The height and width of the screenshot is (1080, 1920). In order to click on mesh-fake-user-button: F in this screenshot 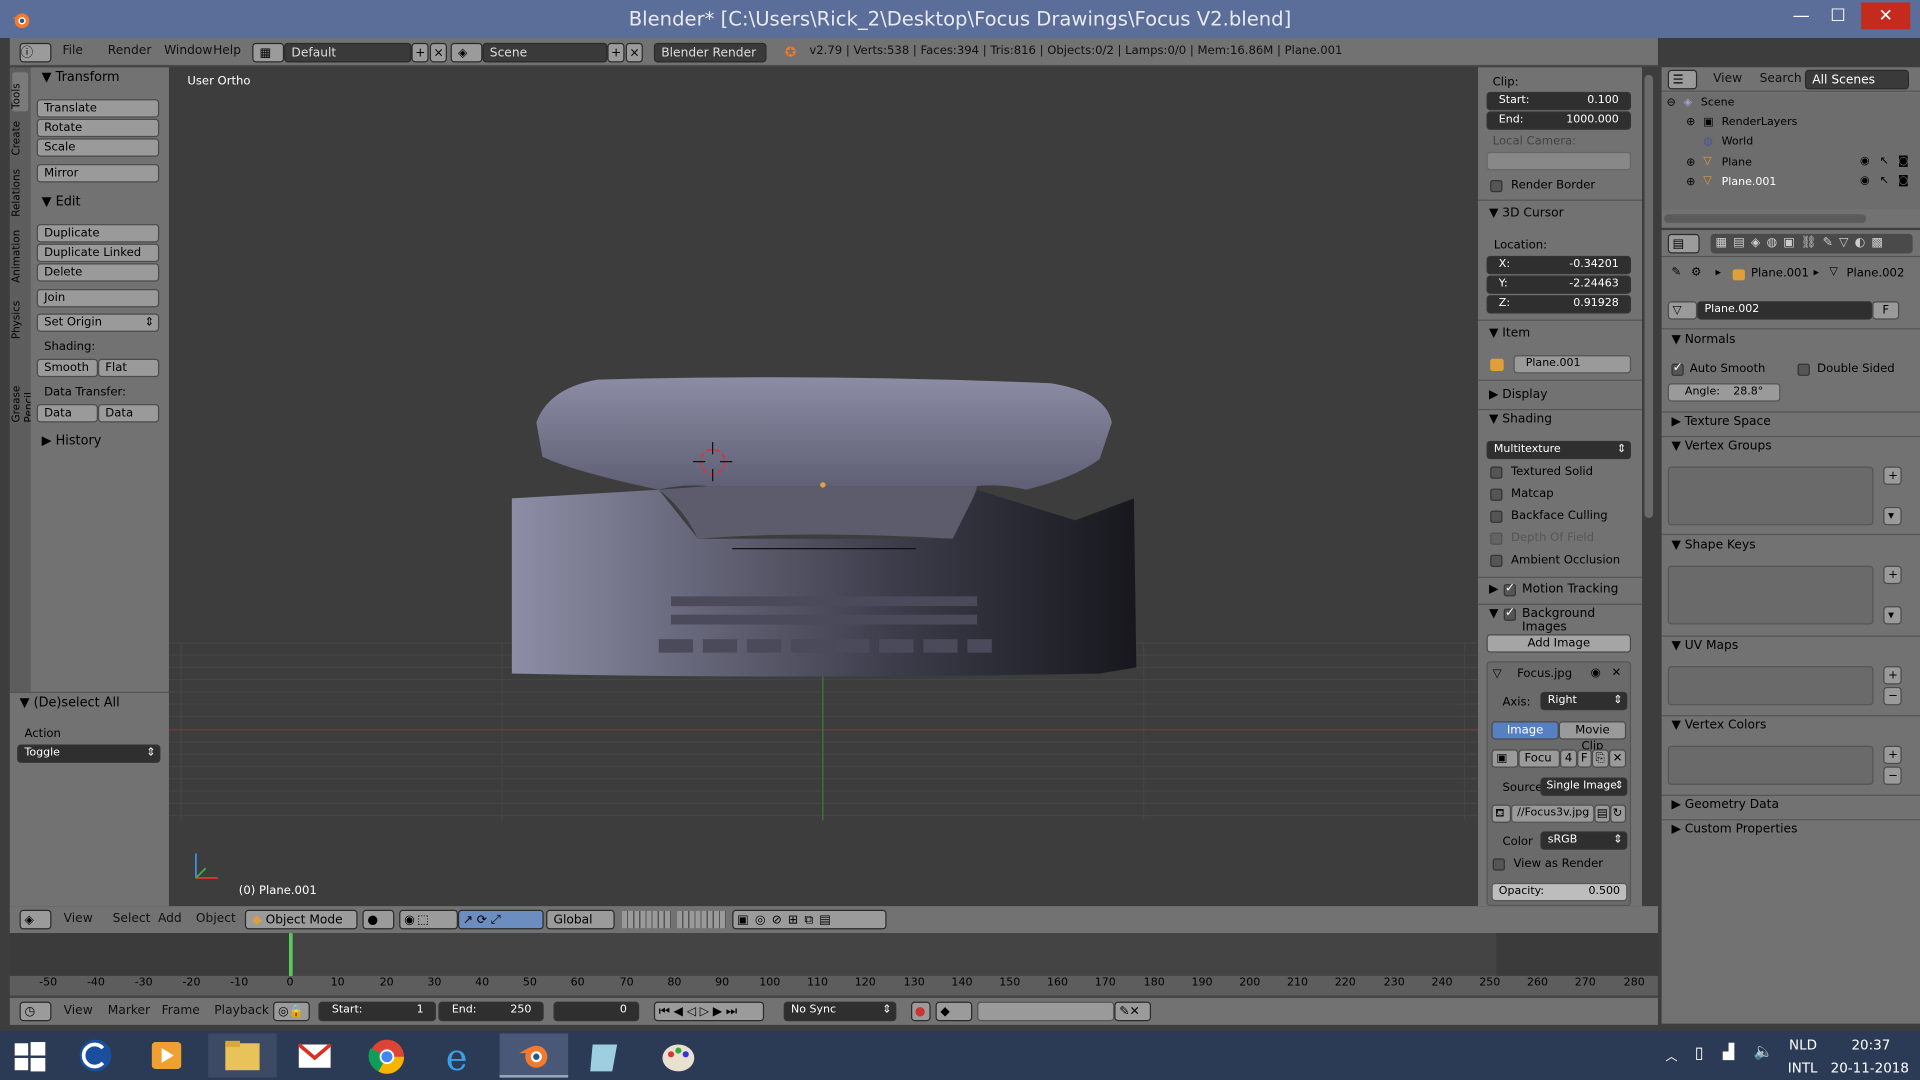, I will do `click(1886, 310)`.